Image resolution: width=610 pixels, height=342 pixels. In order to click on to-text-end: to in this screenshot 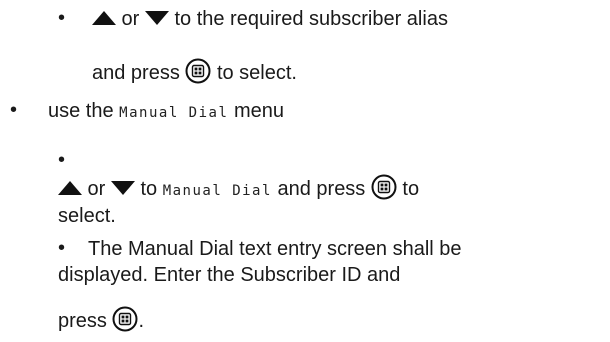, I will do `click(408, 189)`.